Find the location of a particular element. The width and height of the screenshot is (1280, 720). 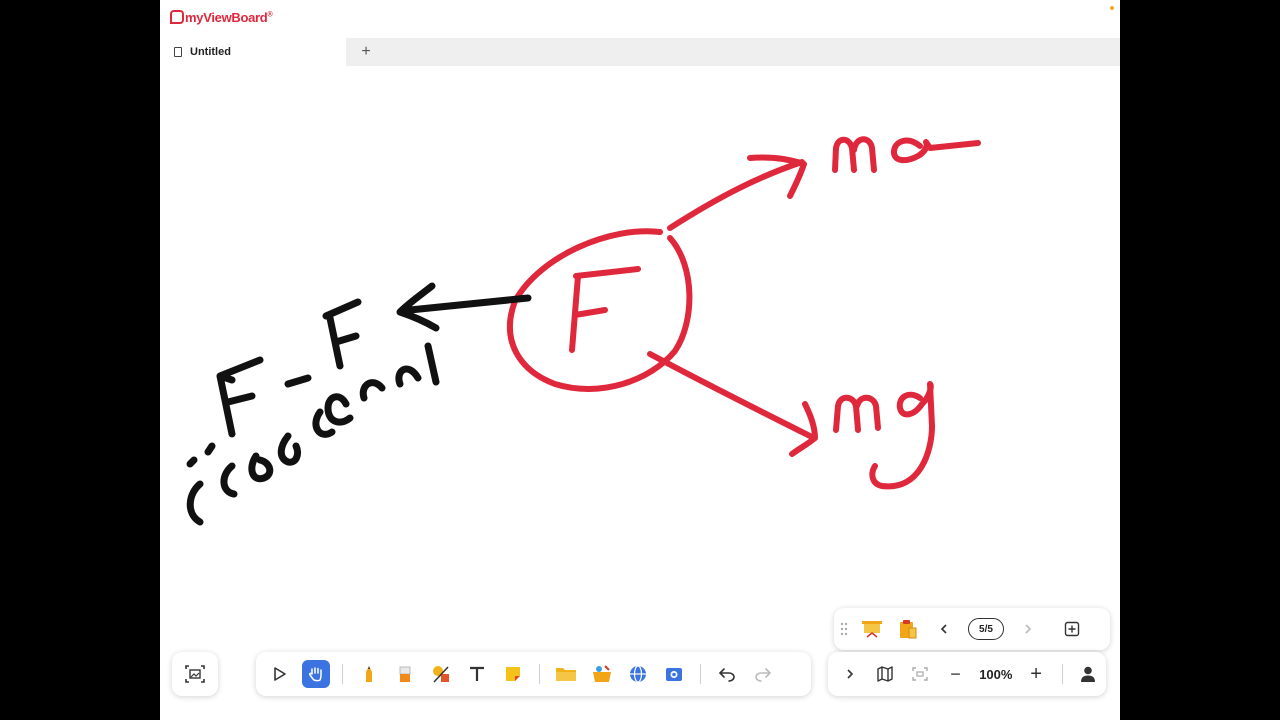

user-icon is located at coordinates (1088, 674).